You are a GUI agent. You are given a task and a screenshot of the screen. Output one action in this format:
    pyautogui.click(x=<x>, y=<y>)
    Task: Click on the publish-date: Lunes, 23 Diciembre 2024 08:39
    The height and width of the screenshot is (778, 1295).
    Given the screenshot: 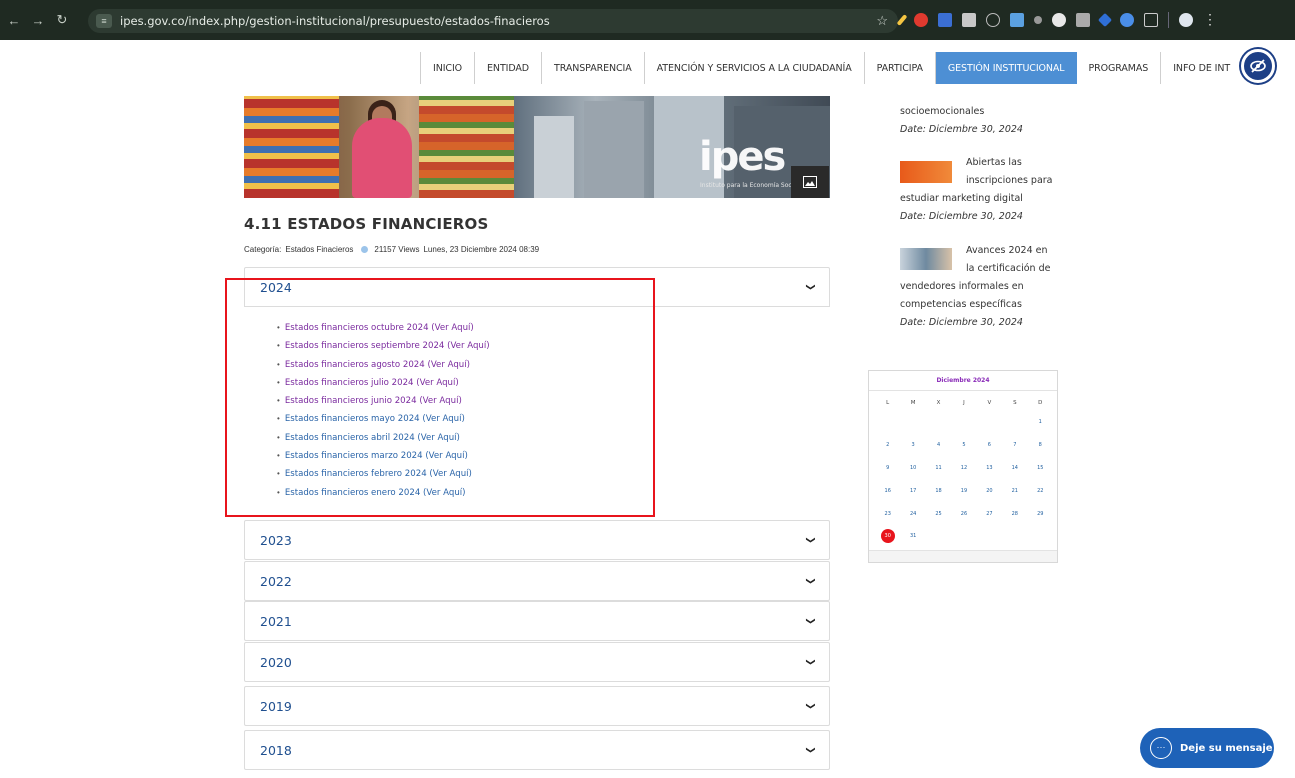 What is the action you would take?
    pyautogui.click(x=481, y=249)
    